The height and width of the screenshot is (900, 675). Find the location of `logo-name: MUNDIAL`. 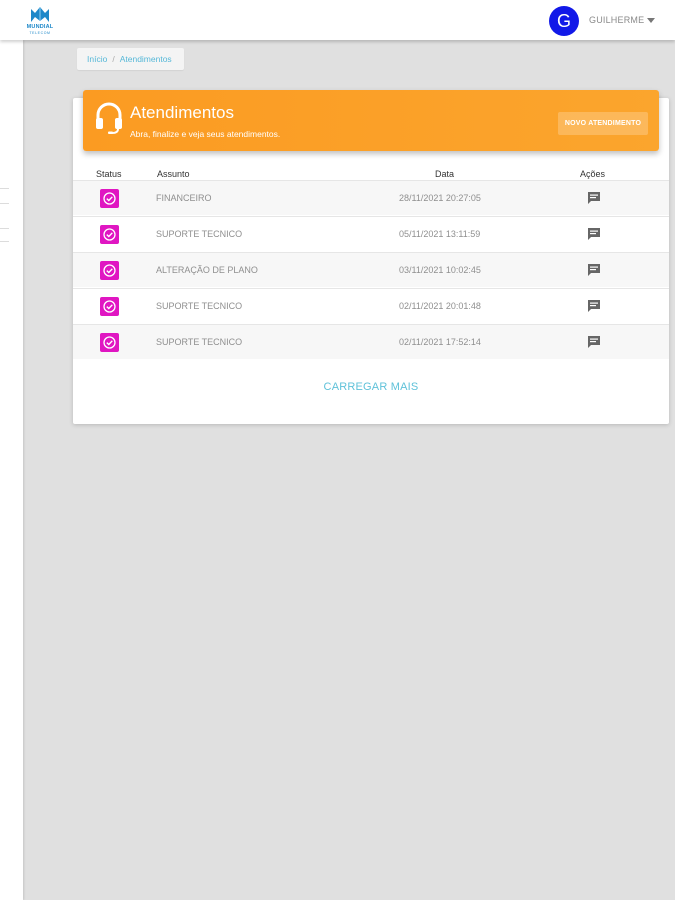

logo-name: MUNDIAL is located at coordinates (40, 27).